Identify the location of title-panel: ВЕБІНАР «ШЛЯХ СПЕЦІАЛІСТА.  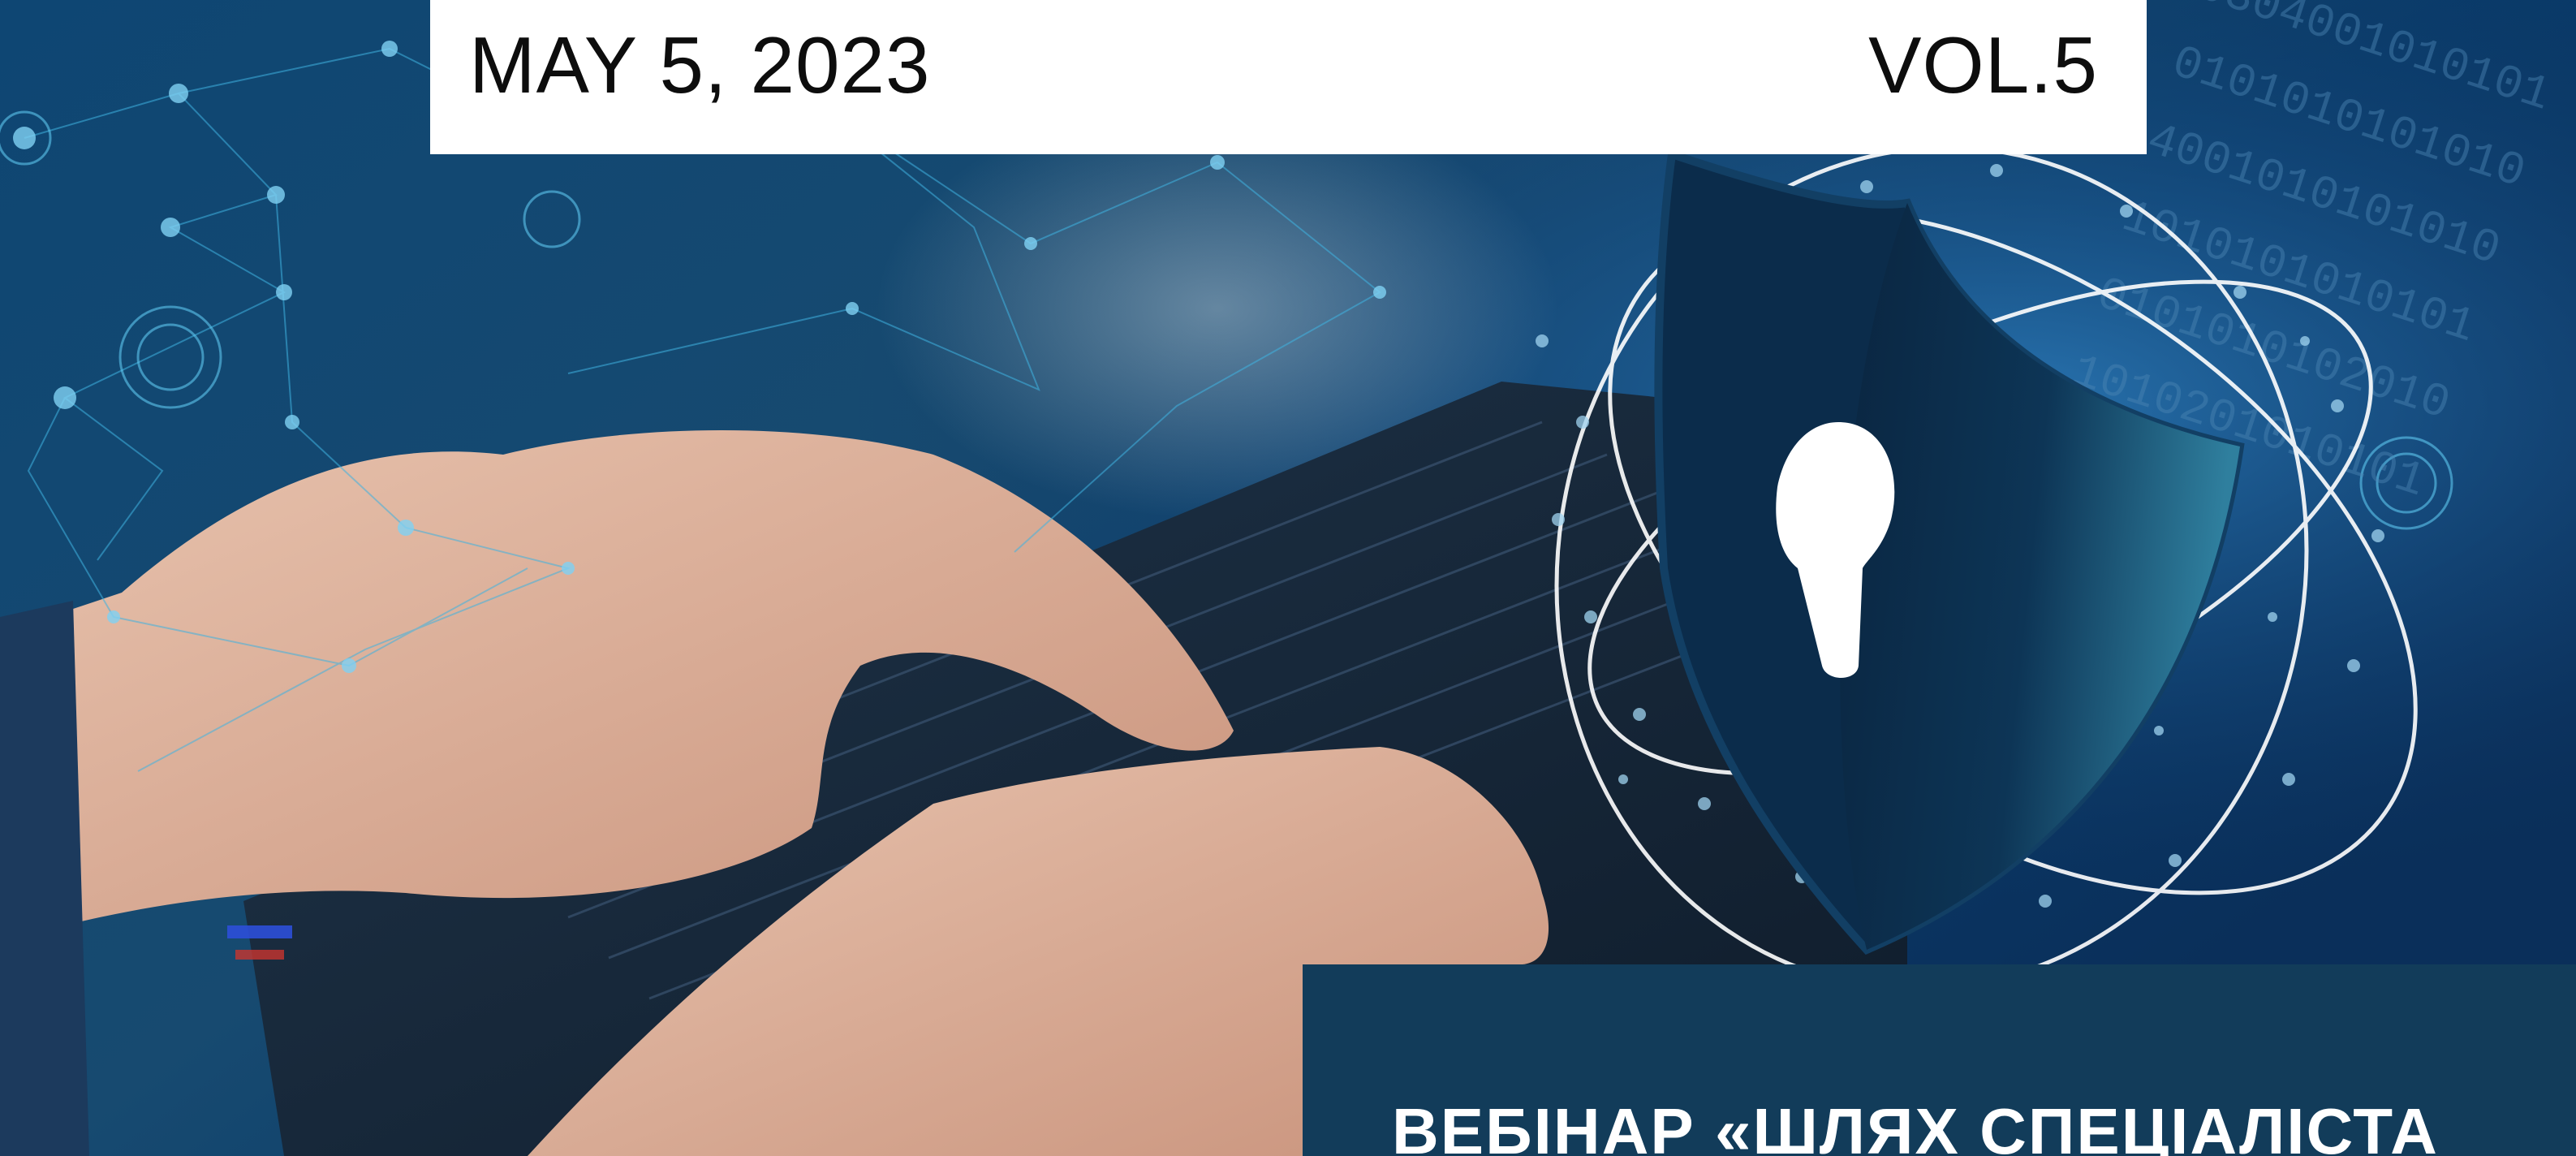
(1940, 1060).